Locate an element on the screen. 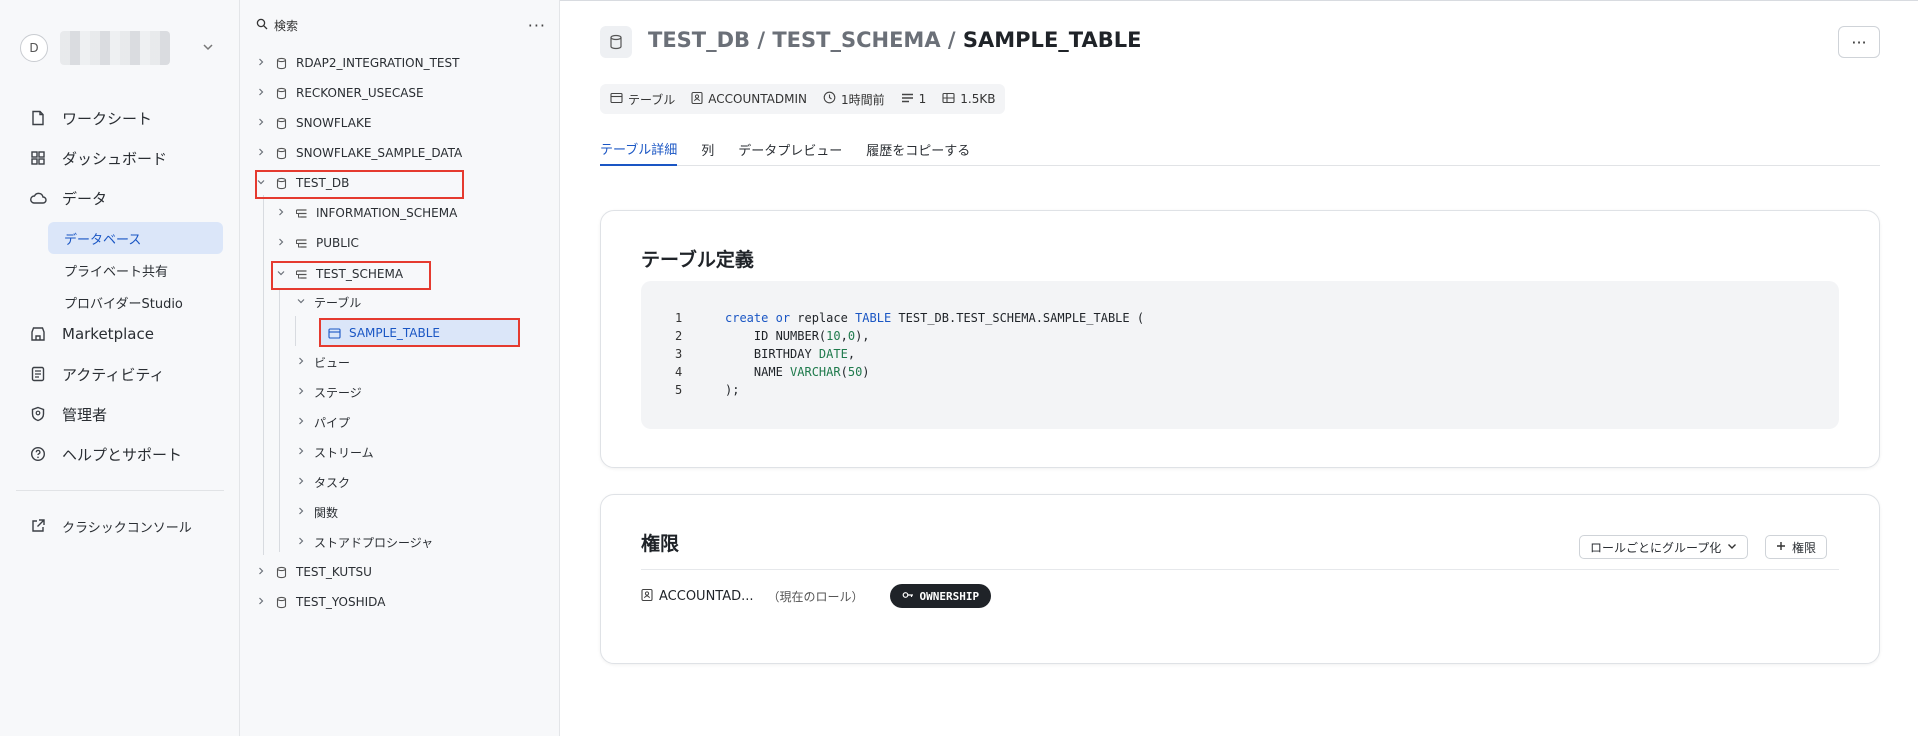  line-number: 4 is located at coordinates (679, 372).